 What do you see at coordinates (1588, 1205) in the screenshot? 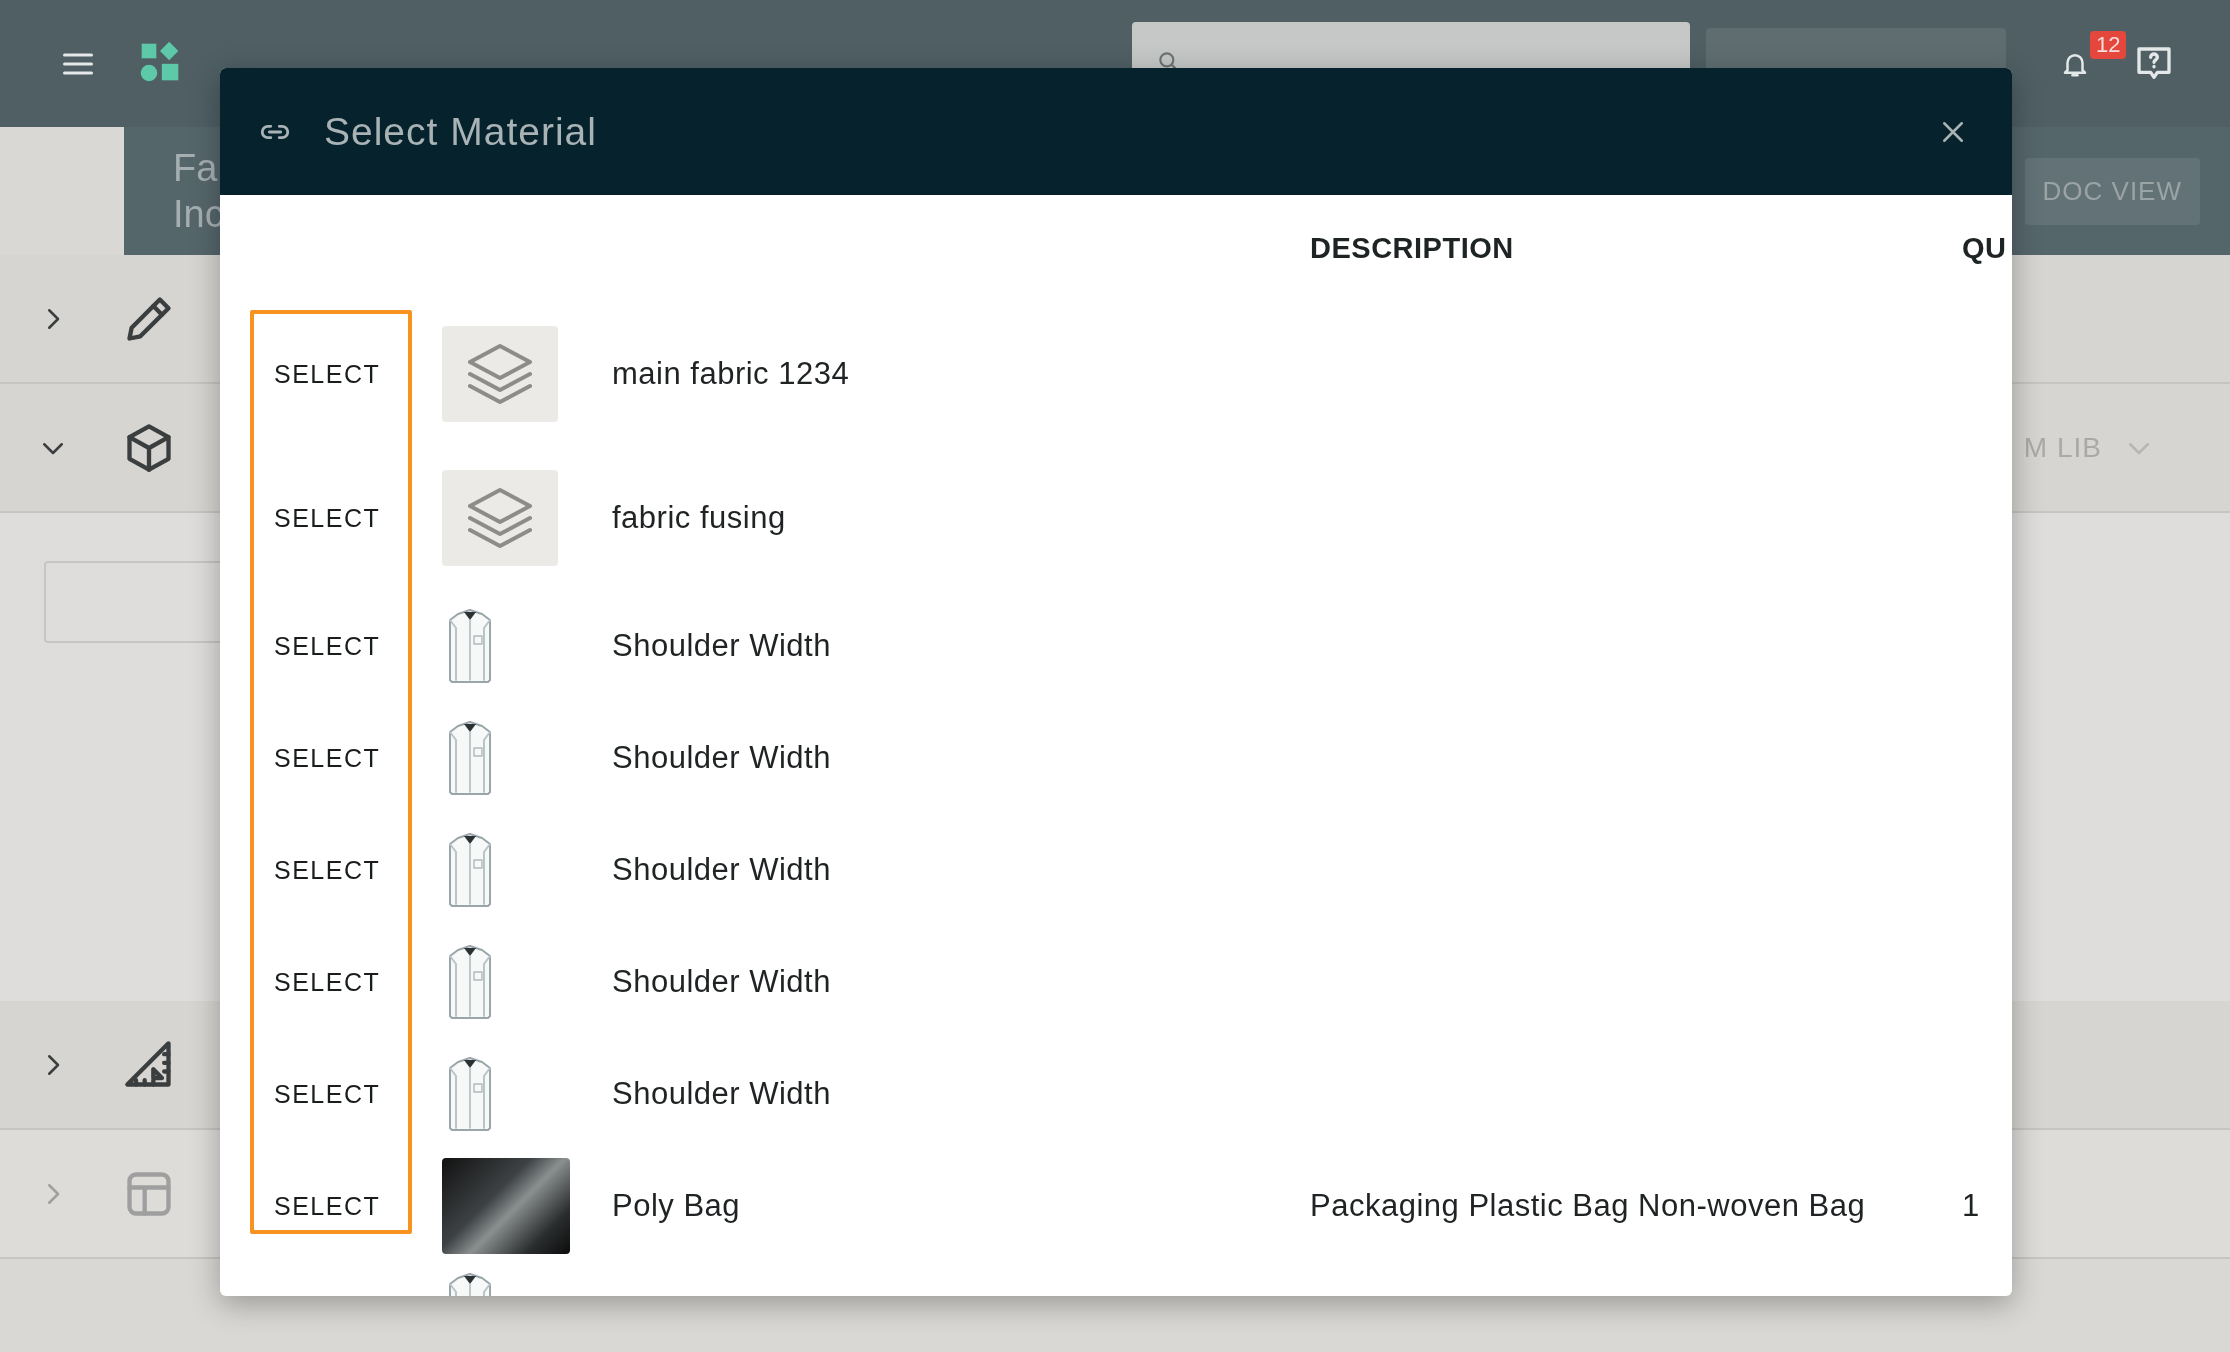
I see `material-description: Packaging Plastic Bag Non-woven Bag` at bounding box center [1588, 1205].